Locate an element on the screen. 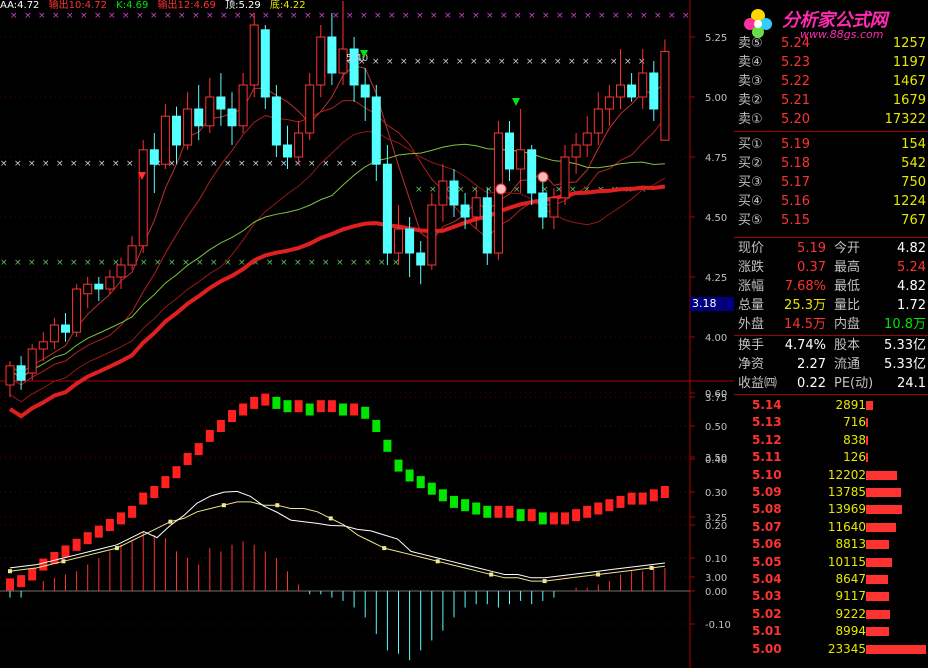 The height and width of the screenshot is (668, 928). price-tick-label: 5.25 is located at coordinates (716, 38).